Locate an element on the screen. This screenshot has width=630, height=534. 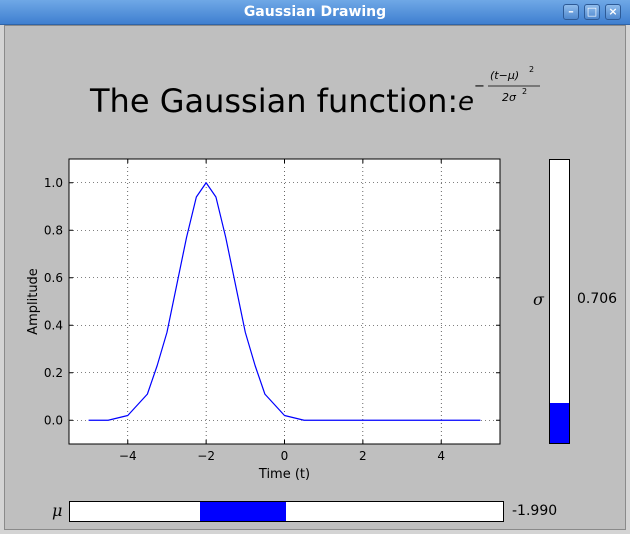
formula-sign: − is located at coordinates (479, 86).